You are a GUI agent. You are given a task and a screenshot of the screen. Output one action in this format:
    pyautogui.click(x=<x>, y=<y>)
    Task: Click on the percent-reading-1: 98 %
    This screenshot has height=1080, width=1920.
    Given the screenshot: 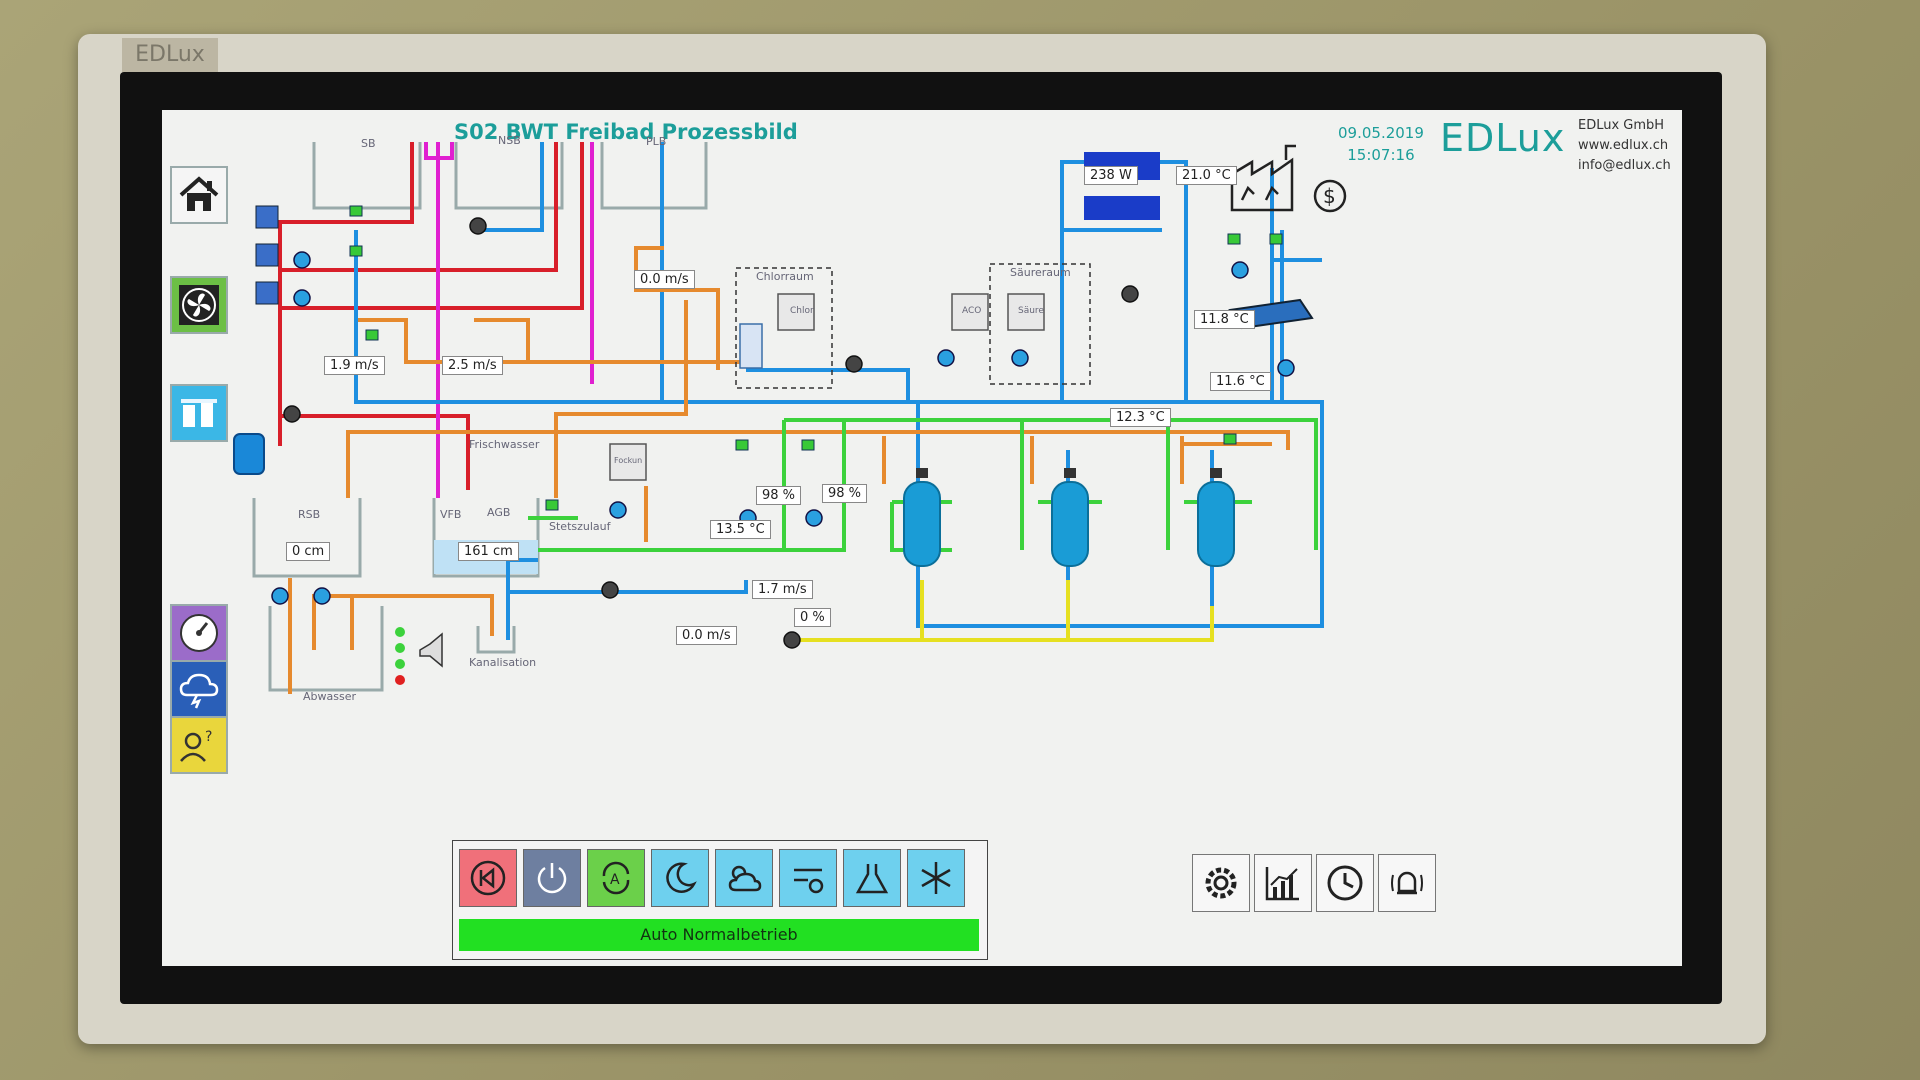 What is the action you would take?
    pyautogui.click(x=779, y=495)
    